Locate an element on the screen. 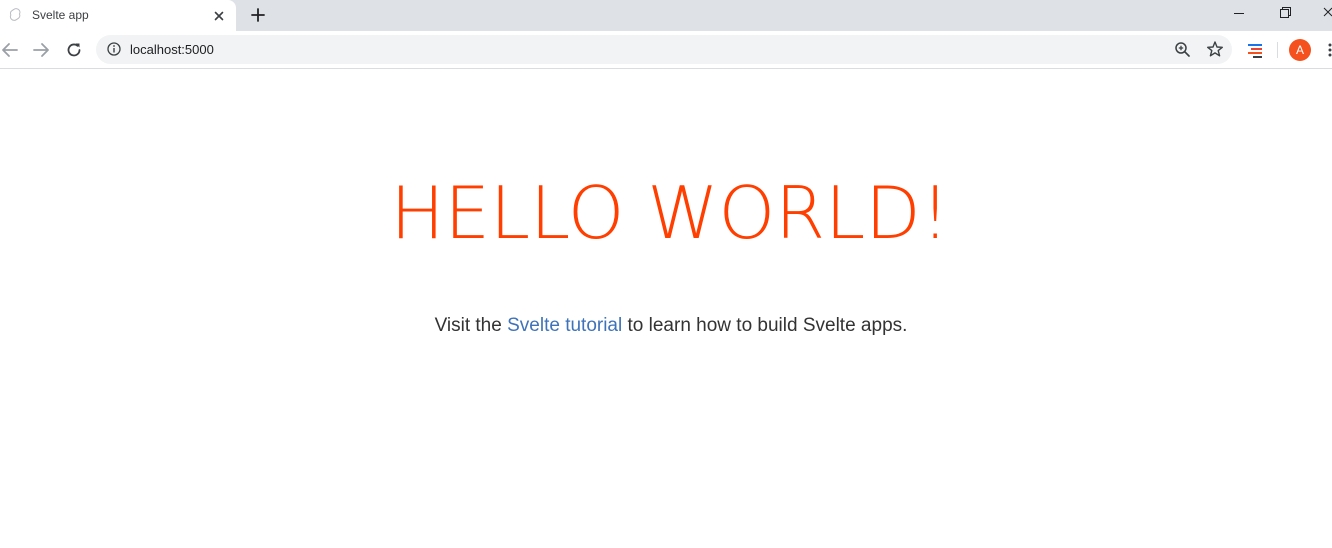 This screenshot has height=548, width=1332. intro-text-before: Visit the is located at coordinates (471, 325).